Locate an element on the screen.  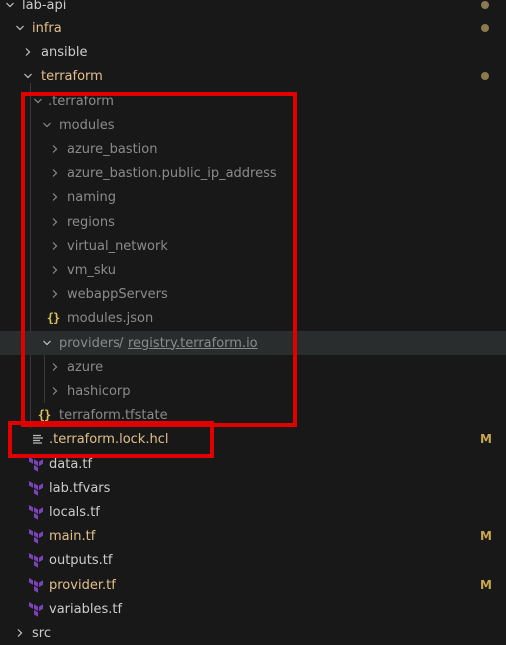
tree-label: terraform is located at coordinates (72, 76).